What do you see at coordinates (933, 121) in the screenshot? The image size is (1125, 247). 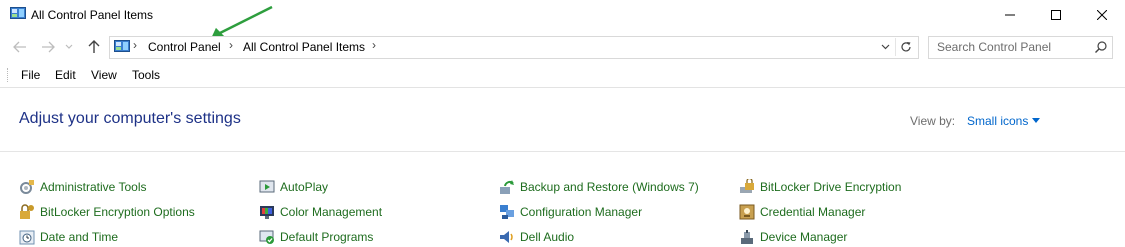 I see `view-by-label: View by:` at bounding box center [933, 121].